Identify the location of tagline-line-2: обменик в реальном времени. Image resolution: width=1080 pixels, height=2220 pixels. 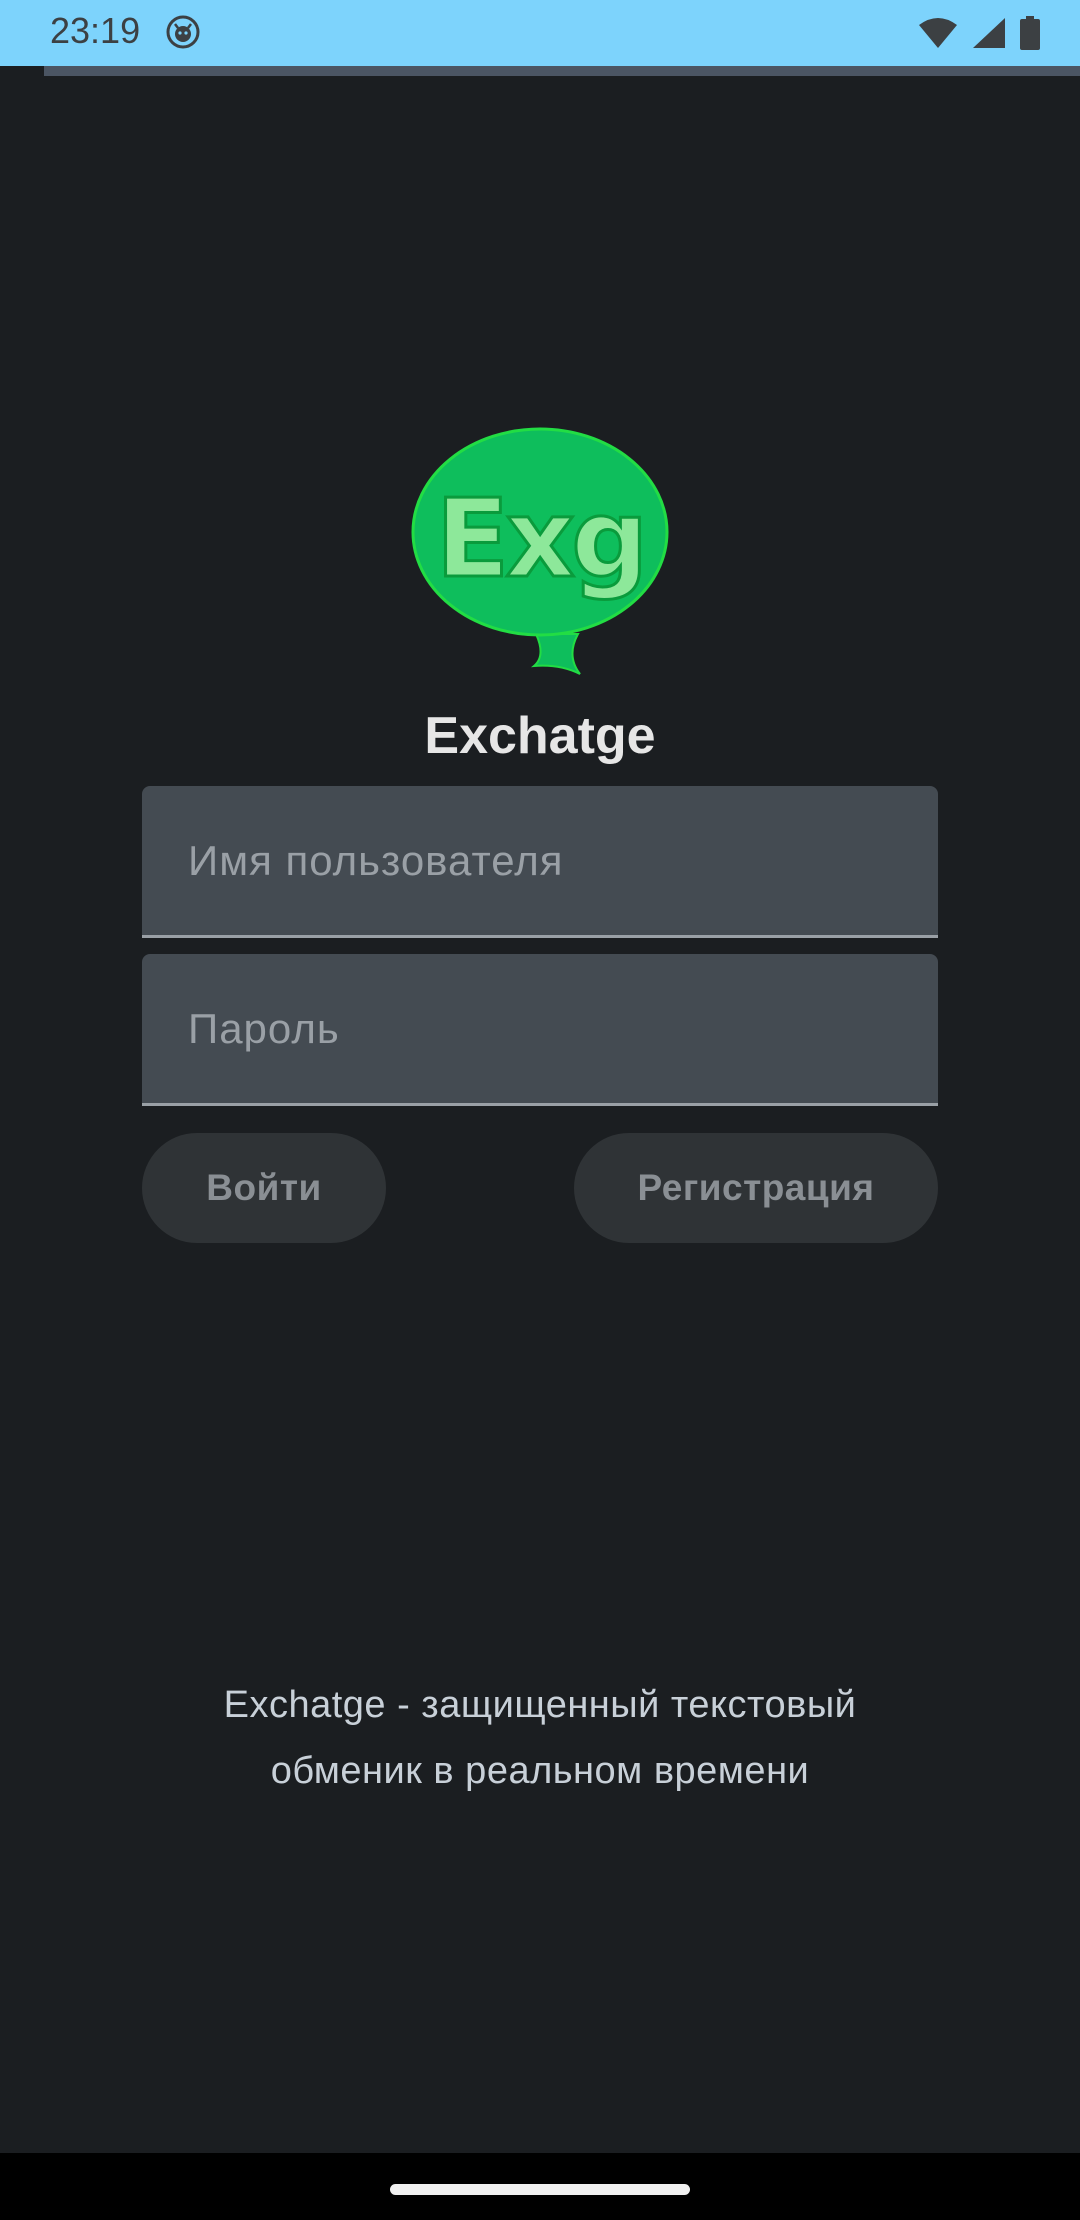
(540, 1771).